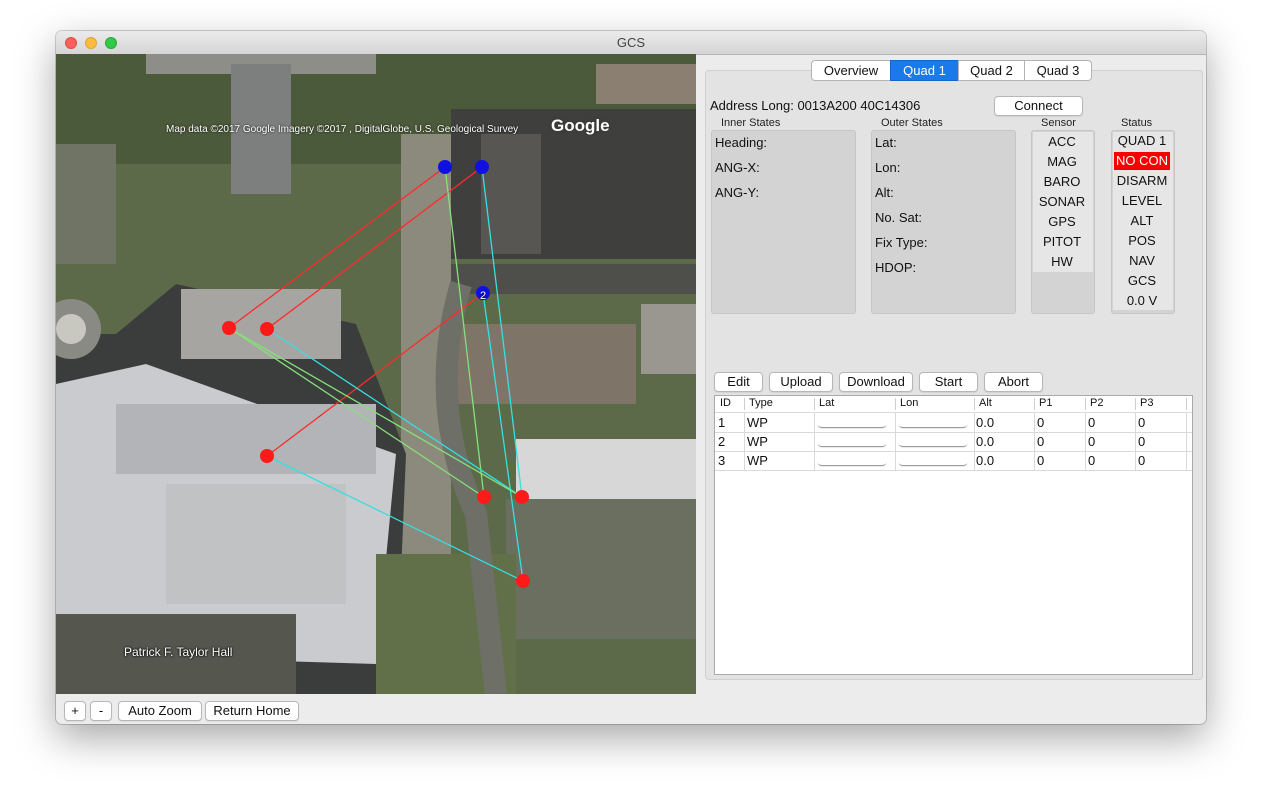  What do you see at coordinates (1096, 403) in the screenshot?
I see `col-header-p2: P2` at bounding box center [1096, 403].